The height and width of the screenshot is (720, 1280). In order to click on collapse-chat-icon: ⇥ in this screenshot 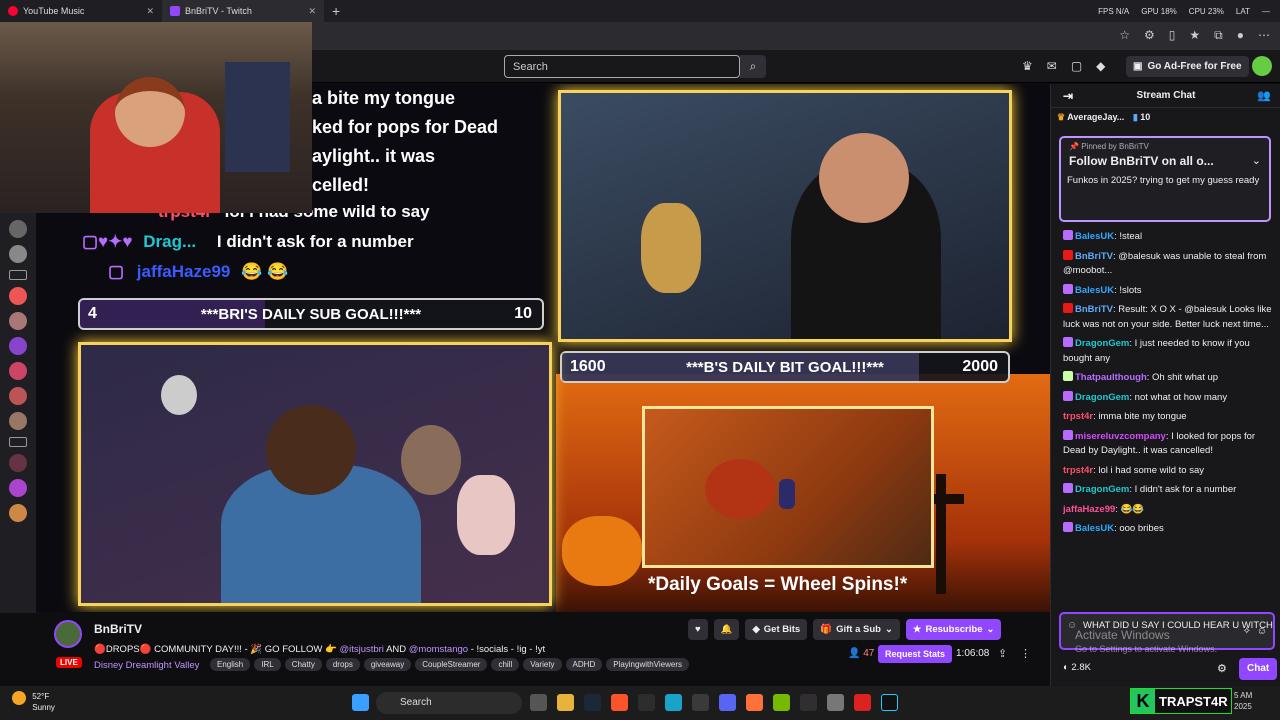, I will do `click(1068, 96)`.